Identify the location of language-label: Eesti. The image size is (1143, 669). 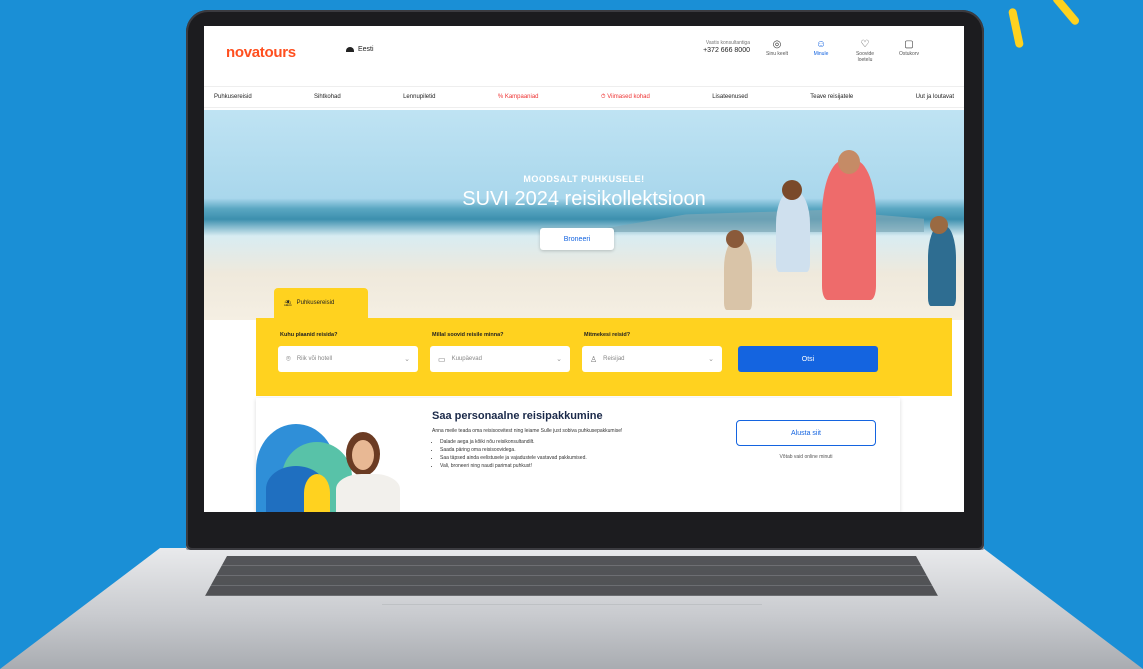
(366, 49).